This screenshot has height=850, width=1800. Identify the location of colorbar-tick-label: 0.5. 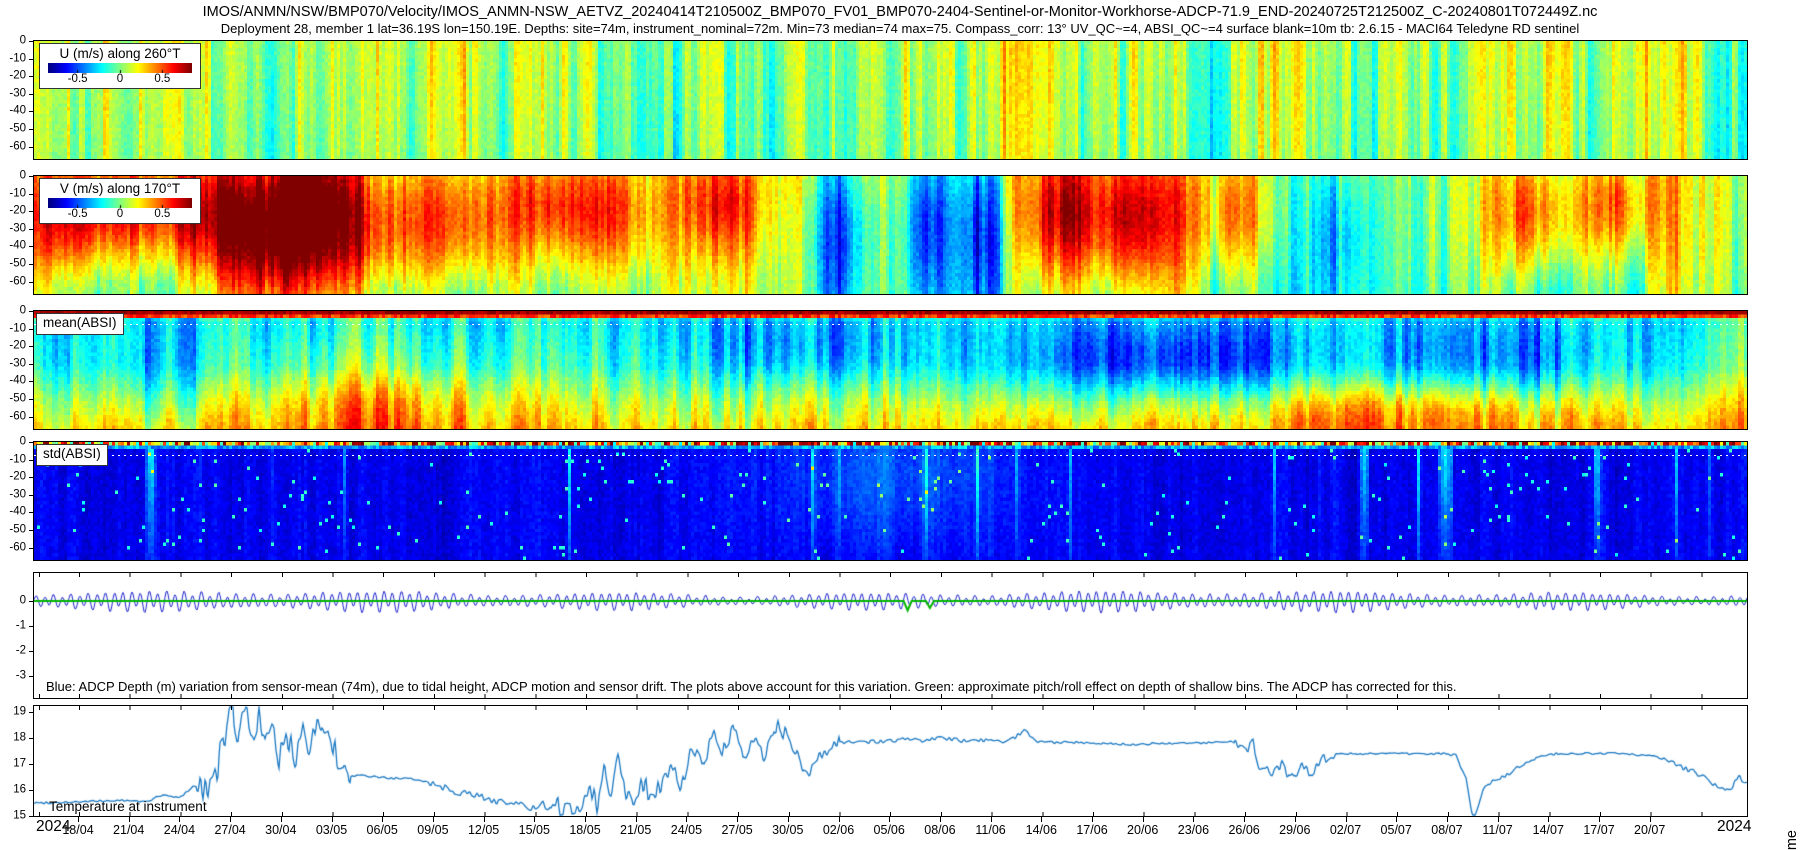
(162, 214).